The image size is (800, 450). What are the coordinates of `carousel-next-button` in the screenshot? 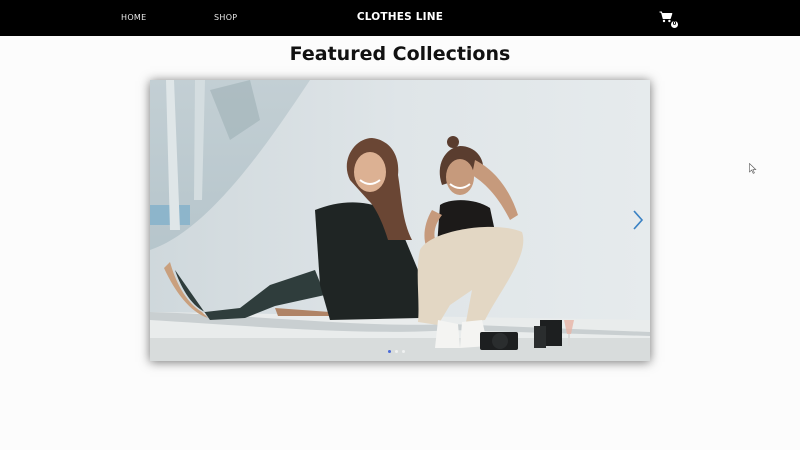 It's located at (638, 220).